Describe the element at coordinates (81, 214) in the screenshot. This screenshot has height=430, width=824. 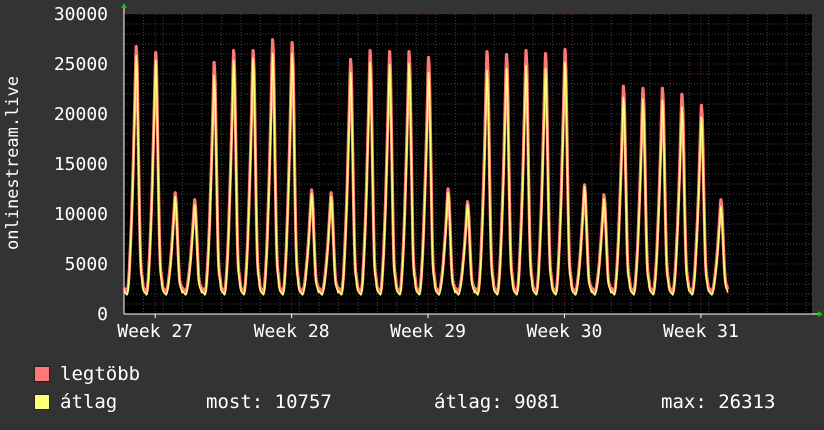
I see `y-tick-label: 10000` at that location.